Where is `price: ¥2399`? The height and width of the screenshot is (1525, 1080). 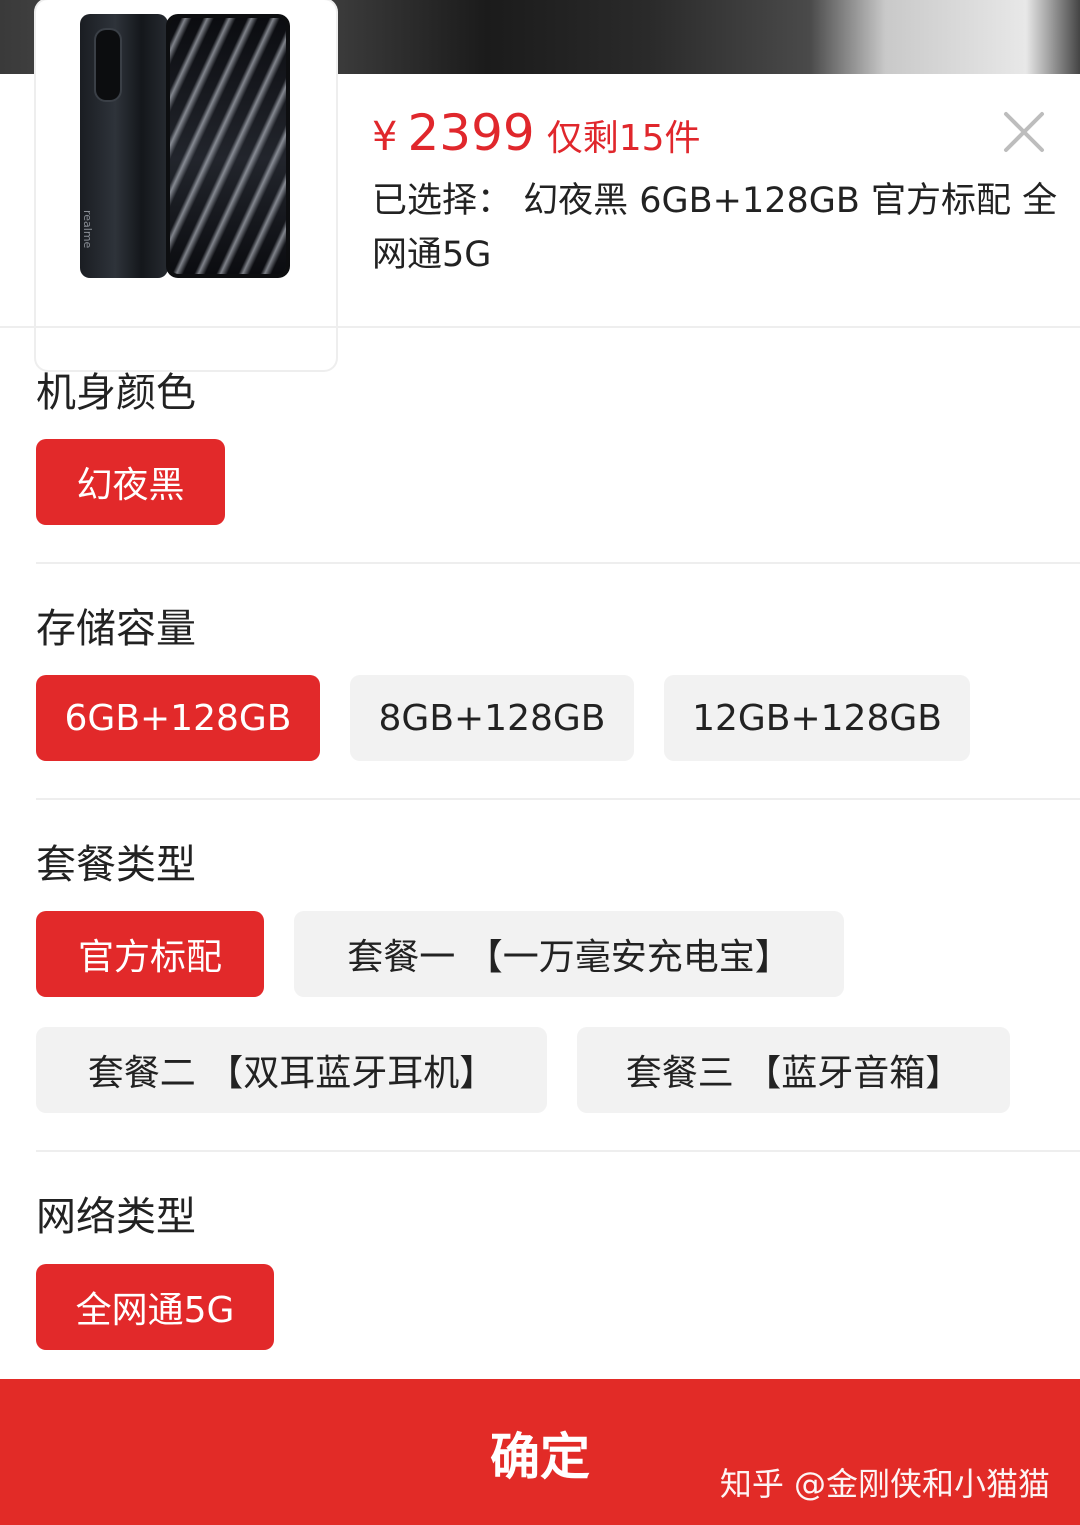
price: ¥2399 is located at coordinates (453, 133).